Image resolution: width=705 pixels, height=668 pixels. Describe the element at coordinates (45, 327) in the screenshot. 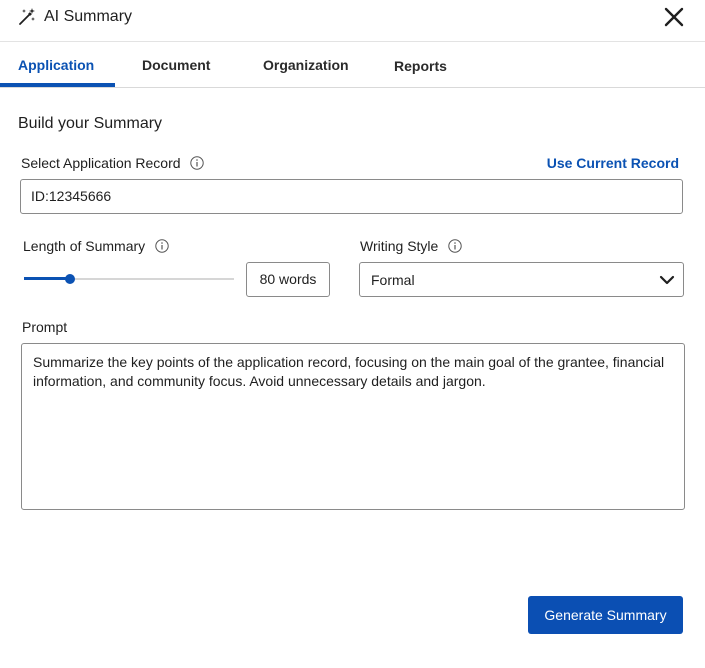

I see `prompt-label: Prompt` at that location.